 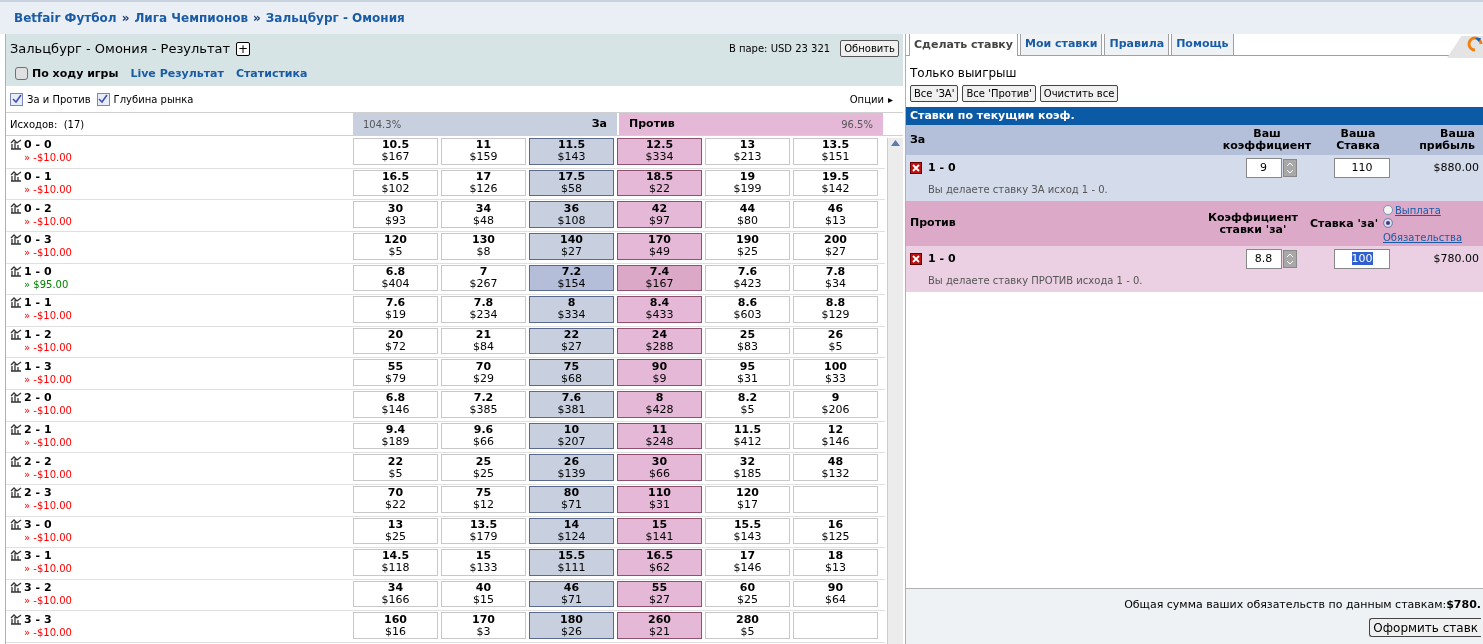 I want to click on price-button: 8.2 $5, so click(x=747, y=404).